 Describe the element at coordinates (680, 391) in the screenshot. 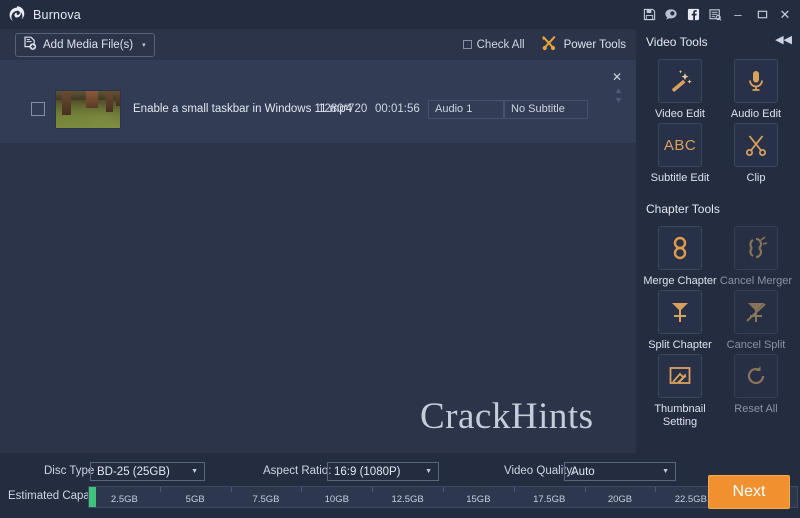

I see `tool-thumbnail-setting: Thumbnail Setting` at that location.